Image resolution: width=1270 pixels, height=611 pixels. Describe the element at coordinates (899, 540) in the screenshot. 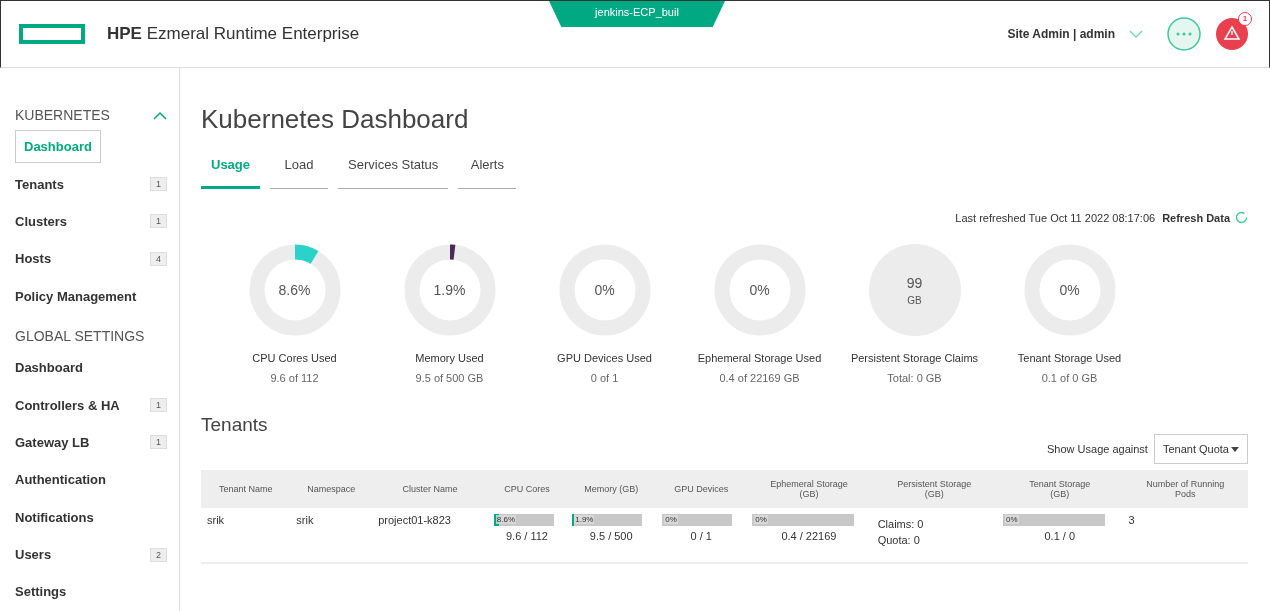

I see `table-cell-text: Quota: 0` at that location.